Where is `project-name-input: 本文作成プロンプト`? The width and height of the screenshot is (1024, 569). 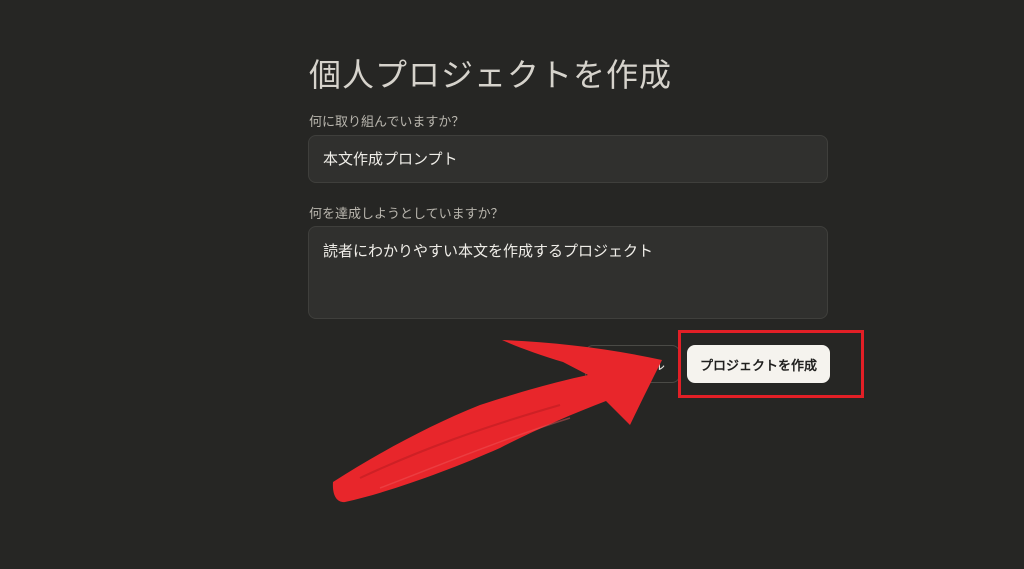
project-name-input: 本文作成プロンプト is located at coordinates (568, 159).